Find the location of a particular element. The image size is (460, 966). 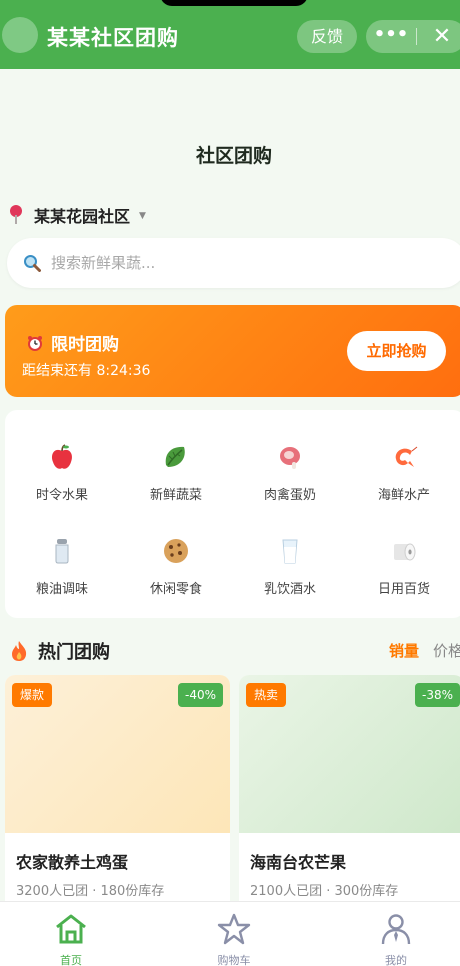

flash-sale-banner: 限时团购 距结束还有 8:24:36 立即抢购 is located at coordinates (232, 351).